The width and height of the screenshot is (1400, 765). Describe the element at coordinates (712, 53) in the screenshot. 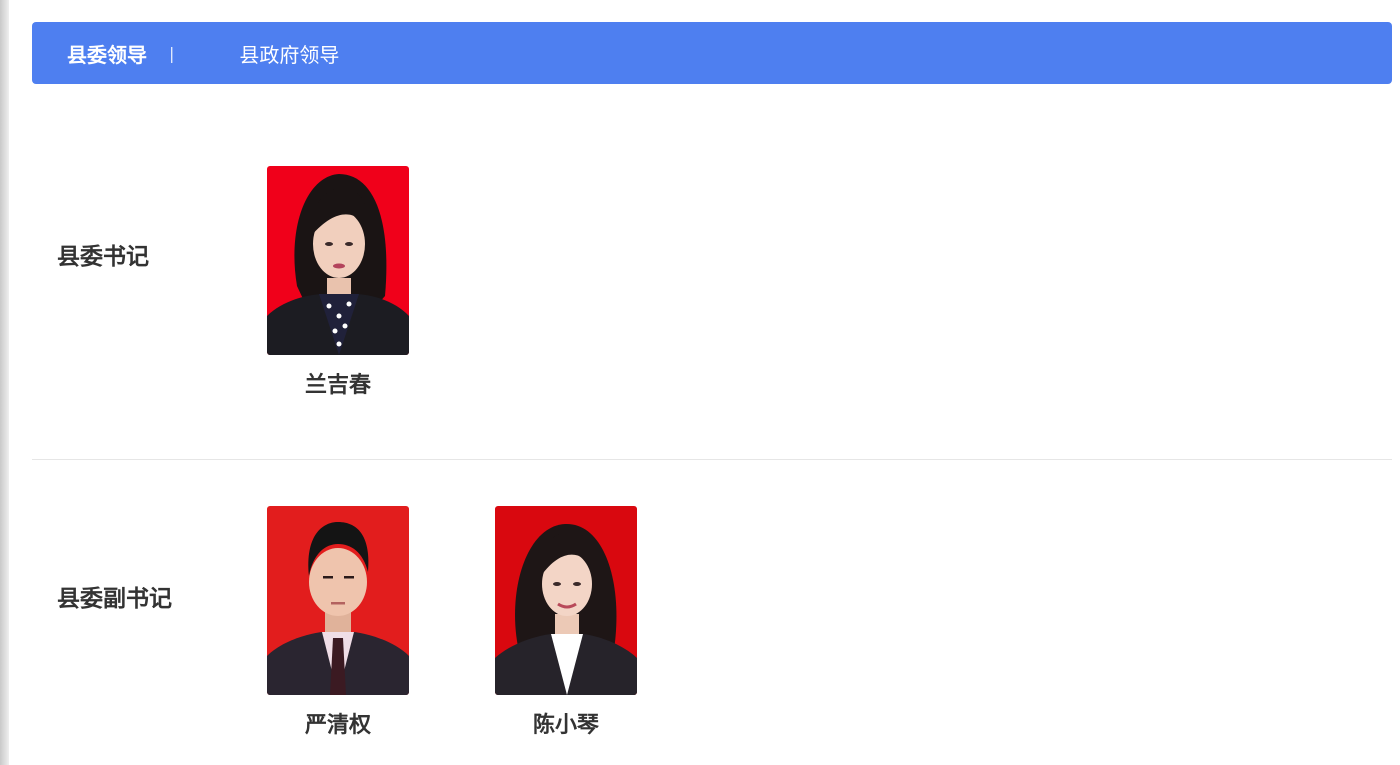

I see `leader-tab-bar: 县委领导 | 县政府领导` at that location.